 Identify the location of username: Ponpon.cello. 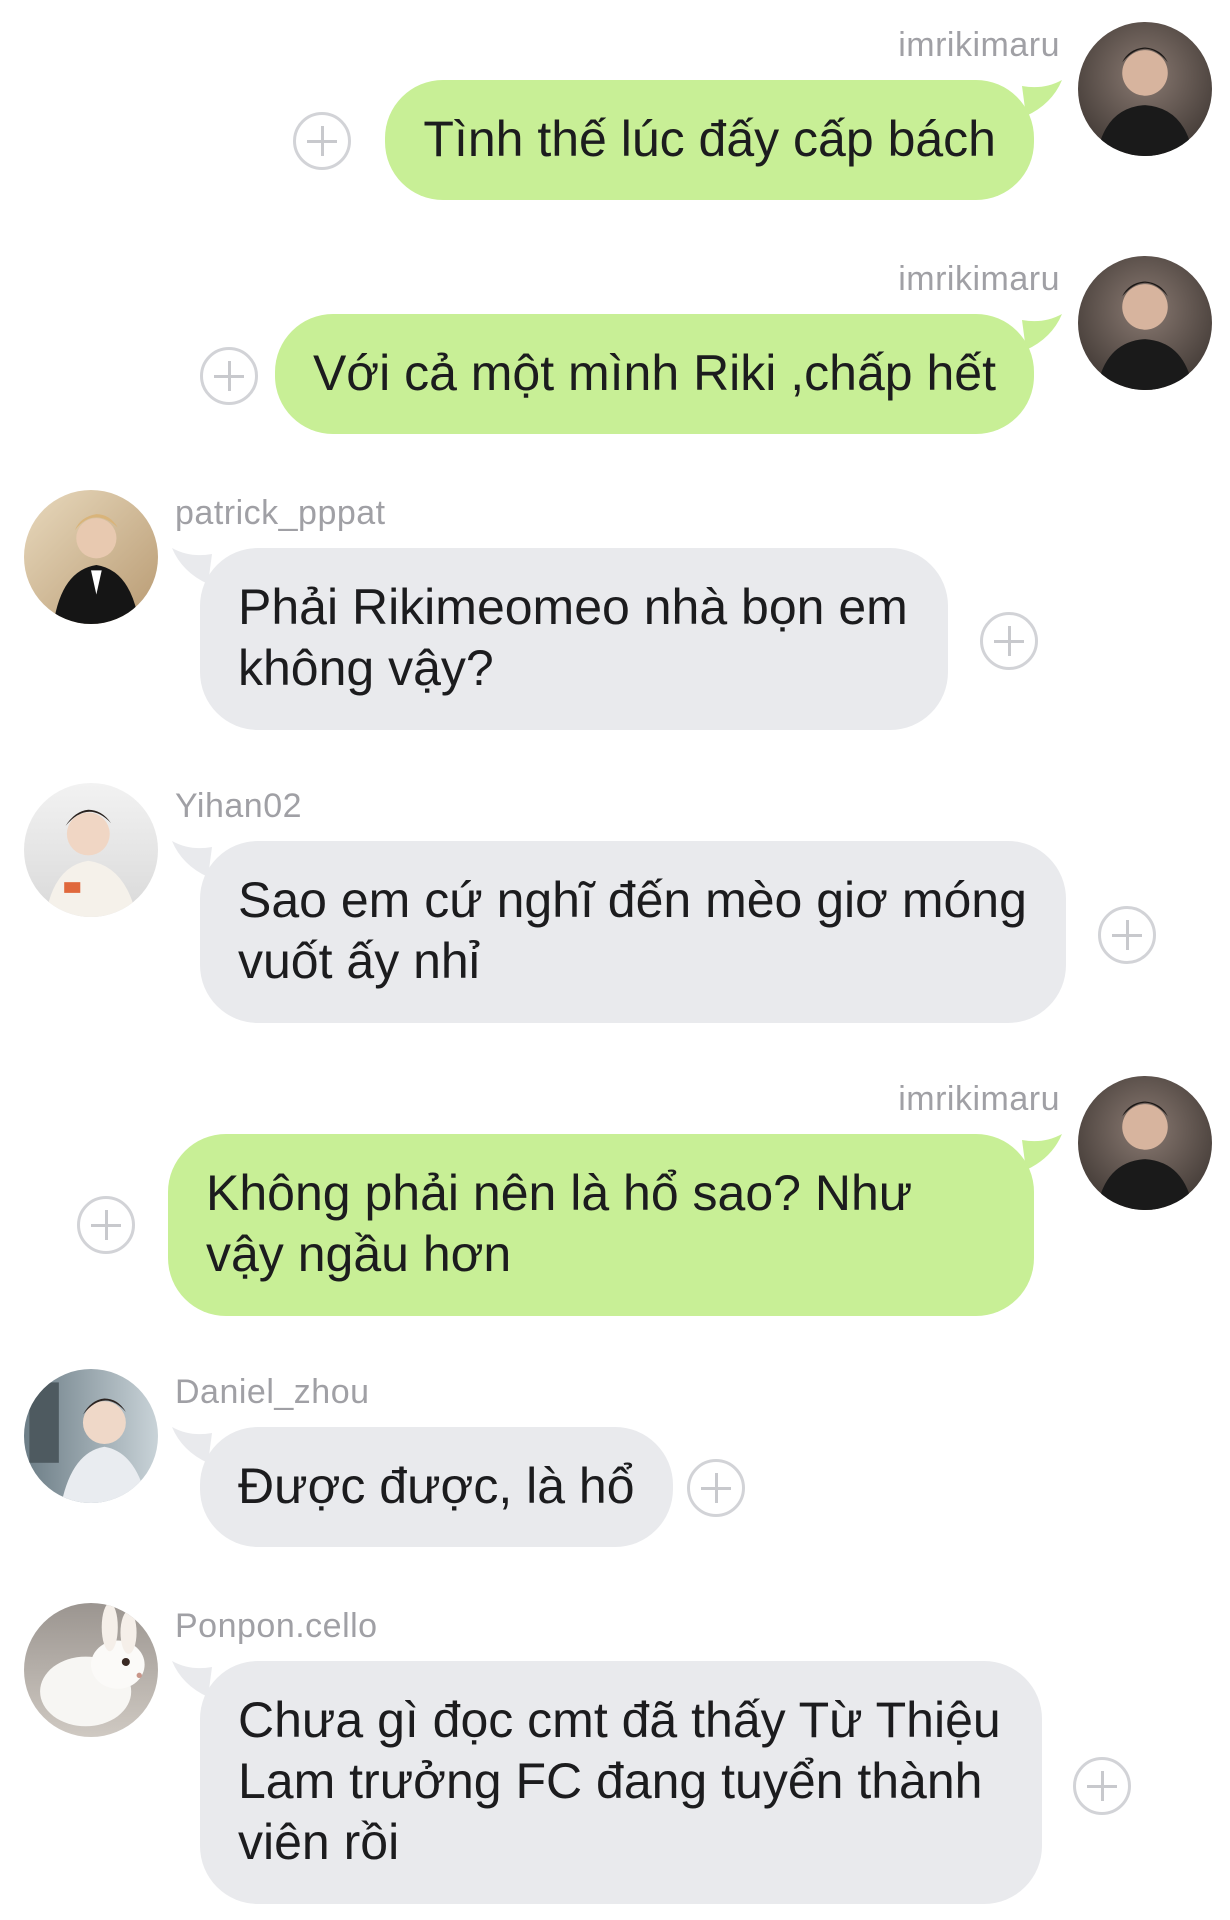
(276, 1626).